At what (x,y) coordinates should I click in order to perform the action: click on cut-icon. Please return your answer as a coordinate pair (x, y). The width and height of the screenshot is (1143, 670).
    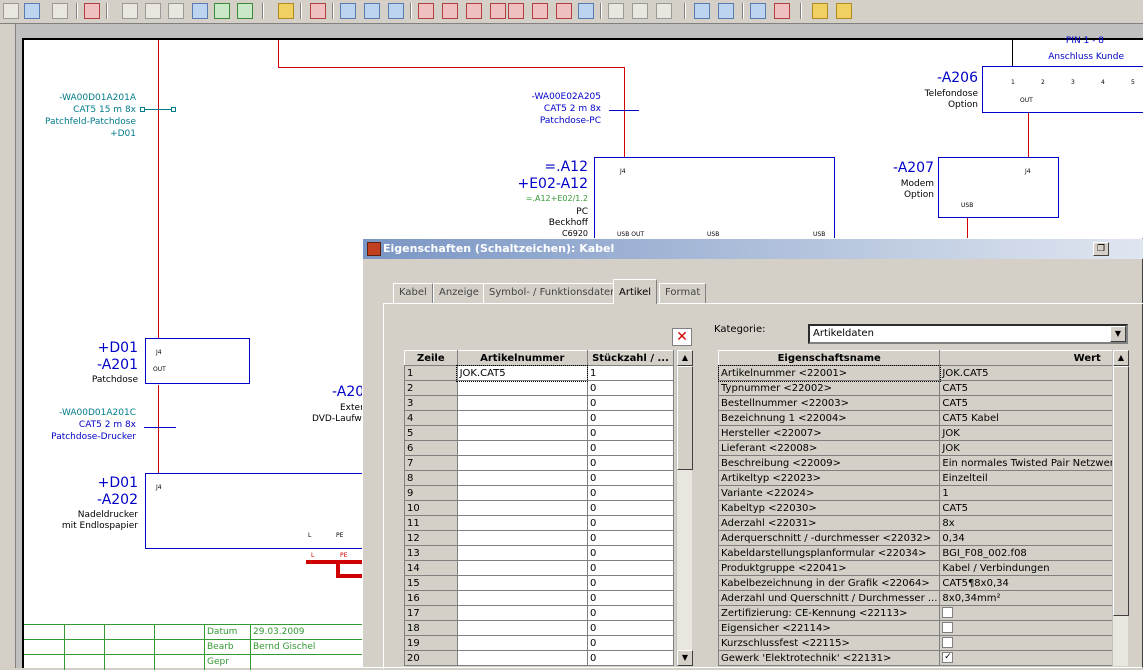
    Looking at the image, I should click on (11, 11).